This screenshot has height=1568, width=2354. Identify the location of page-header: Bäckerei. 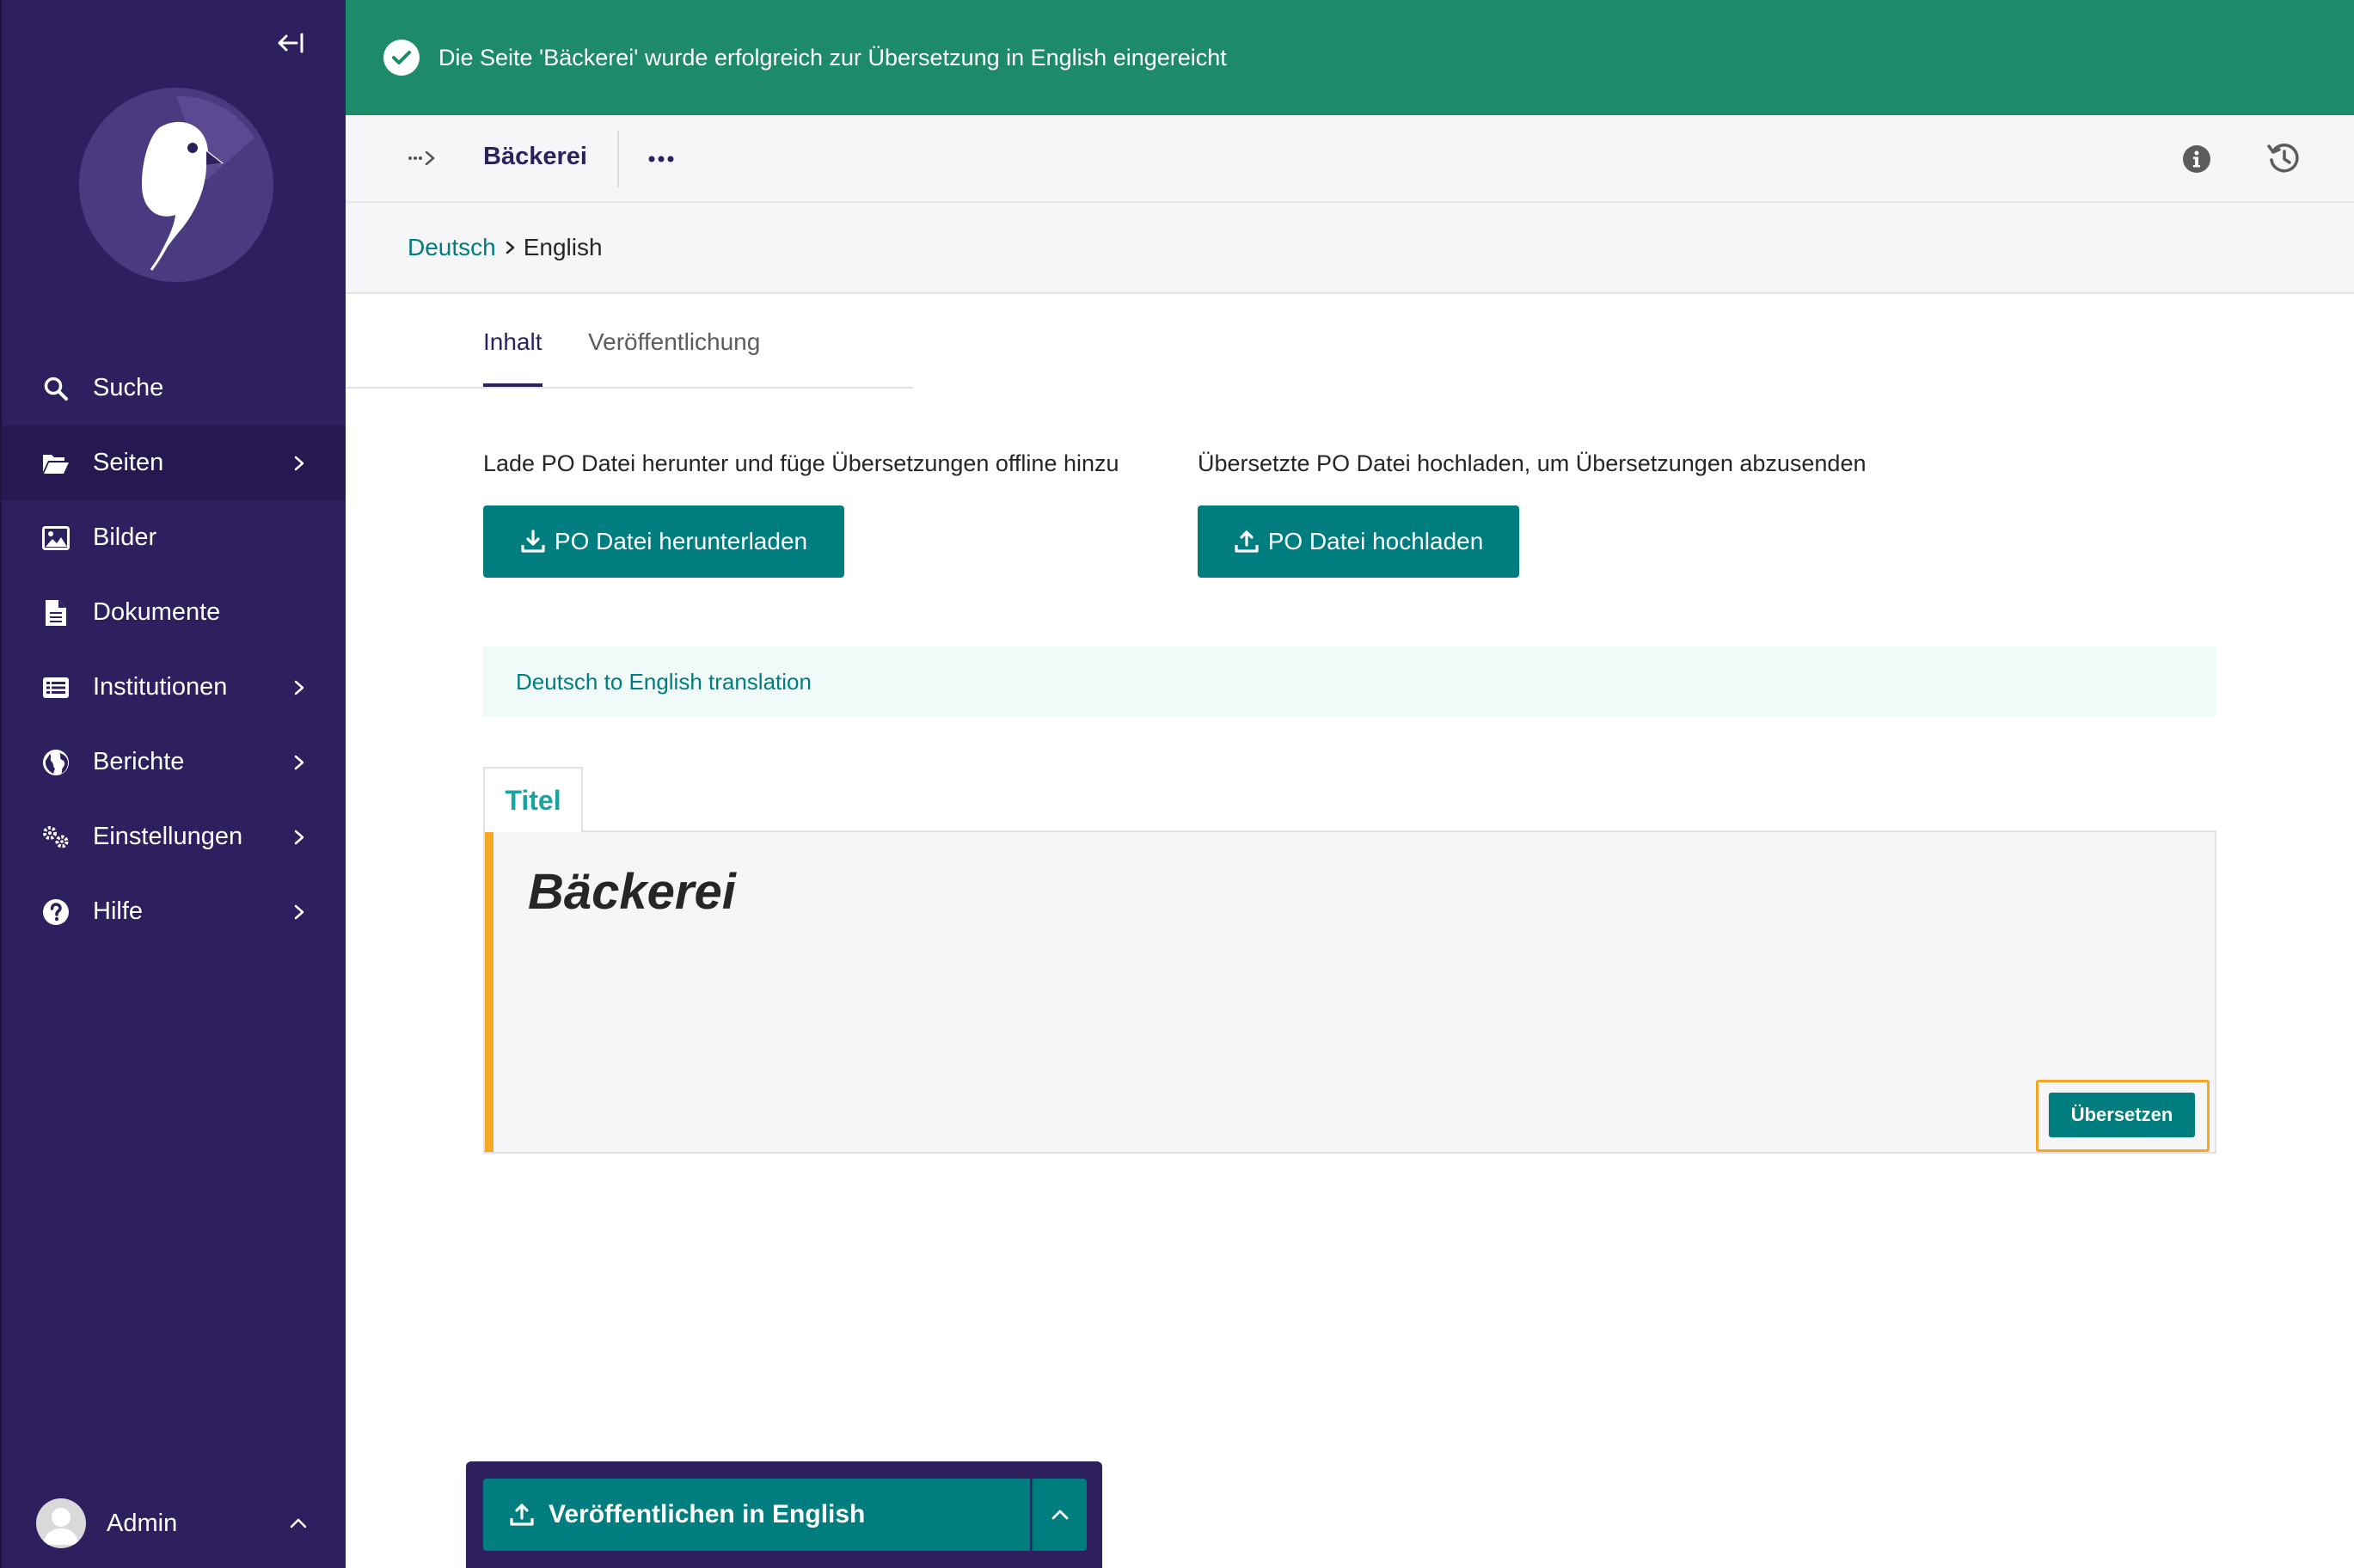
(1350, 159).